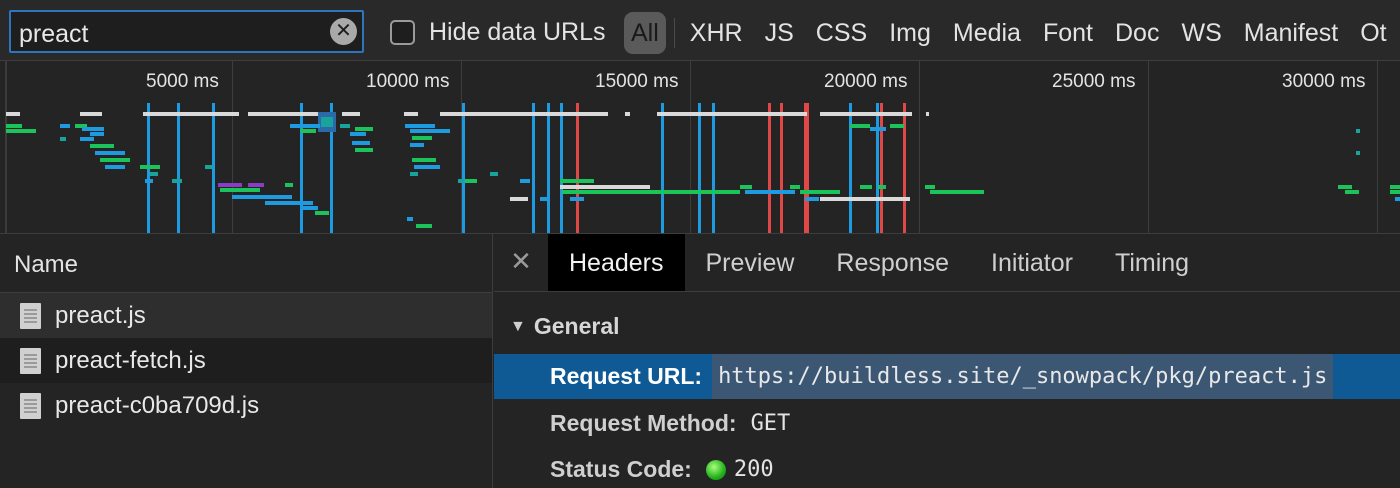  I want to click on tab-headers: Headers, so click(616, 262).